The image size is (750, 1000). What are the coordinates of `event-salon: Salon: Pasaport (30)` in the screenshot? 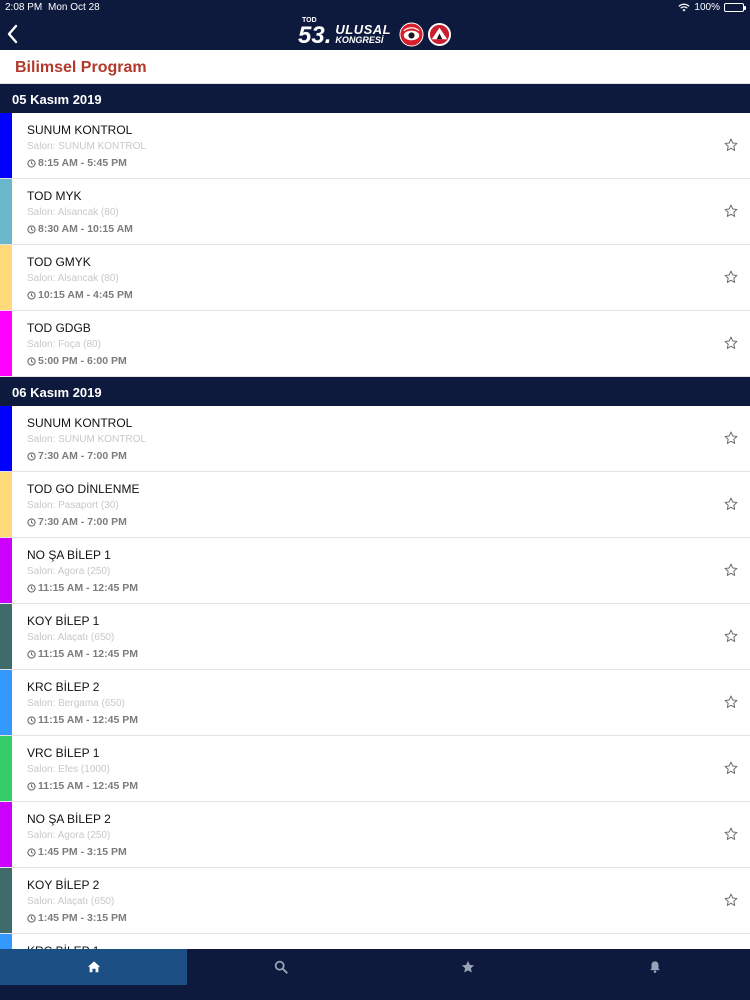 It's located at (73, 505).